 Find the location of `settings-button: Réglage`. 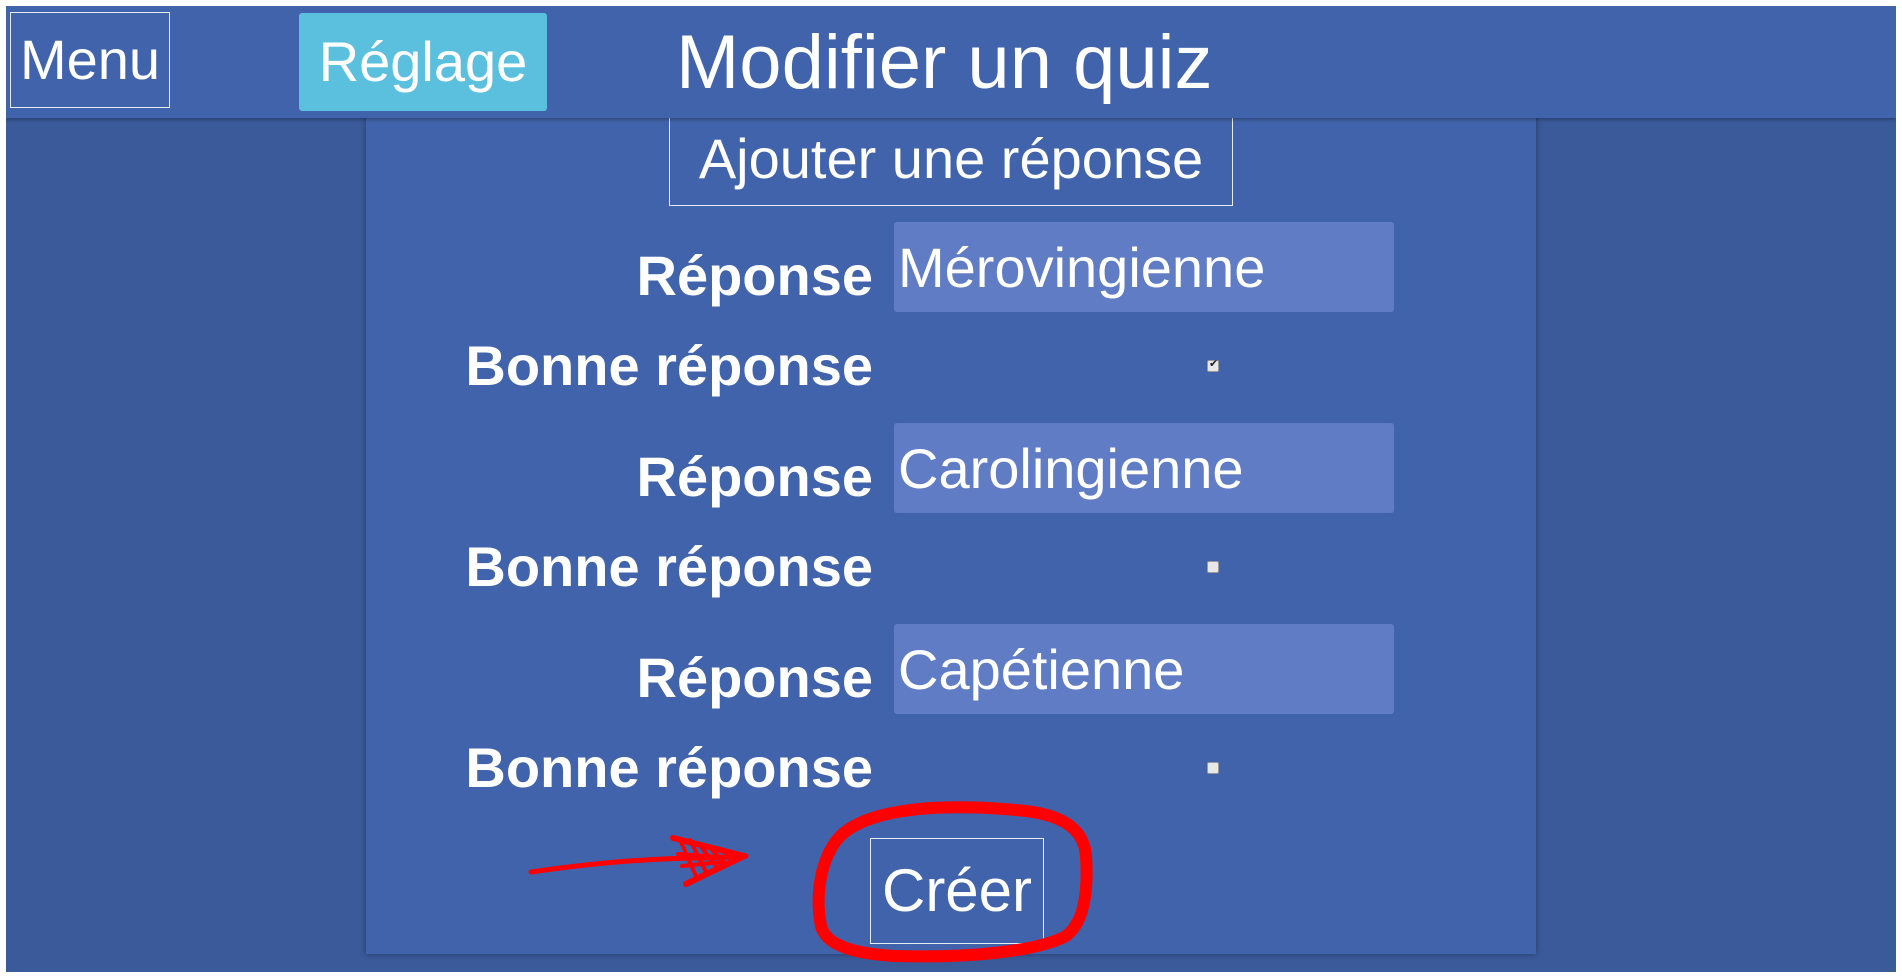

settings-button: Réglage is located at coordinates (423, 62).